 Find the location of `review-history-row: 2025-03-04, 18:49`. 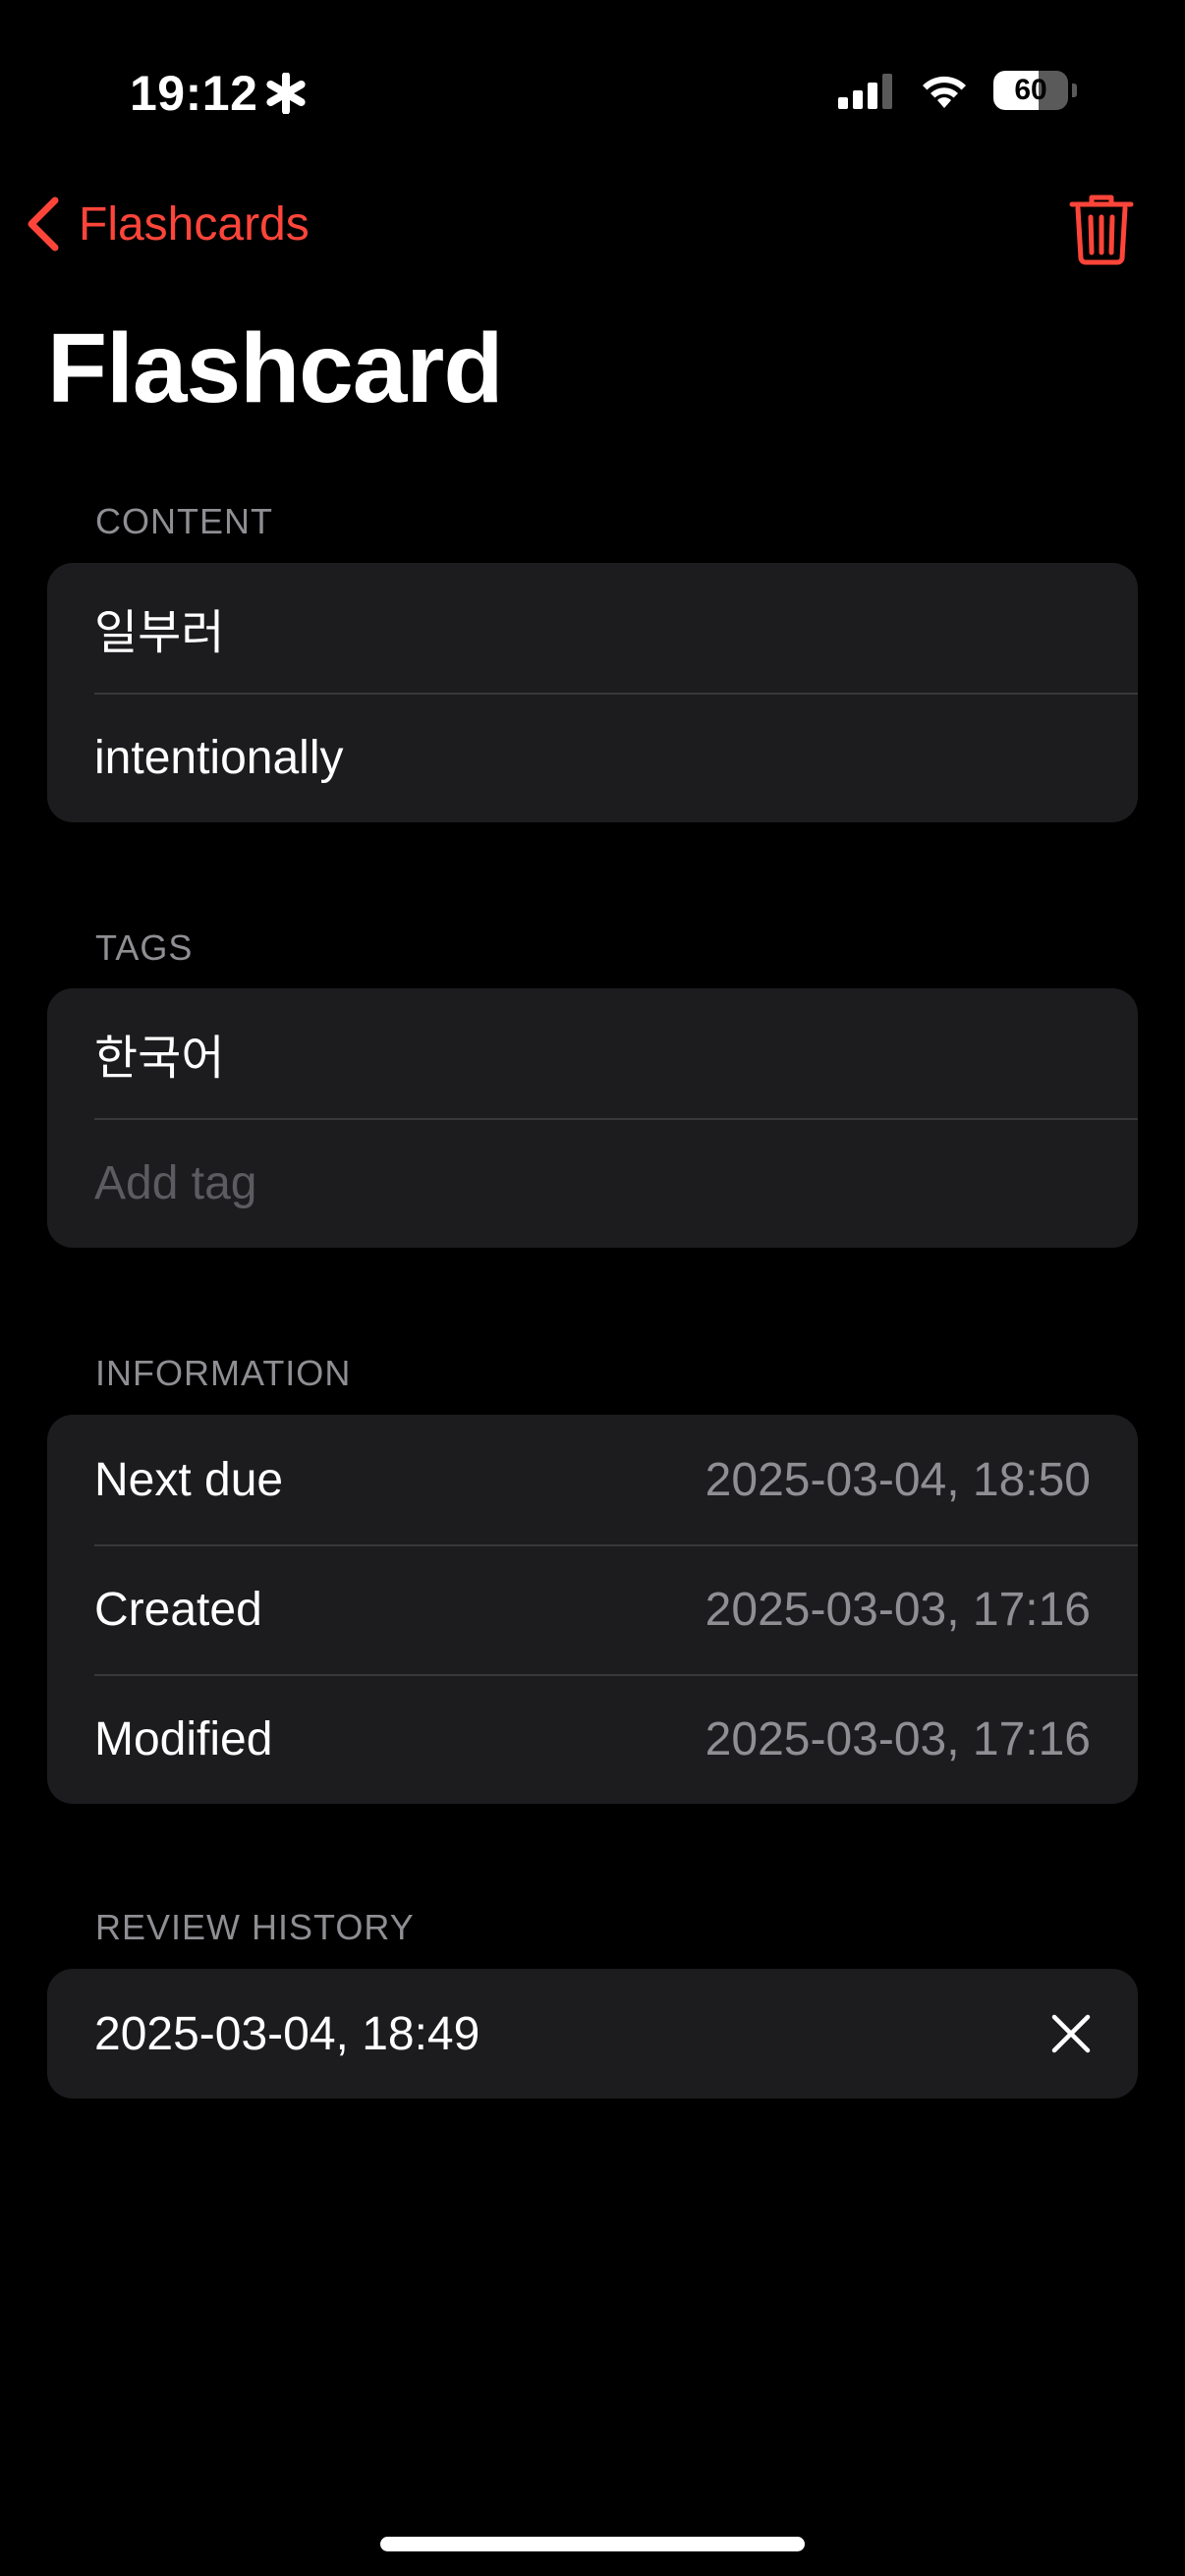

review-history-row: 2025-03-04, 18:49 is located at coordinates (592, 2034).